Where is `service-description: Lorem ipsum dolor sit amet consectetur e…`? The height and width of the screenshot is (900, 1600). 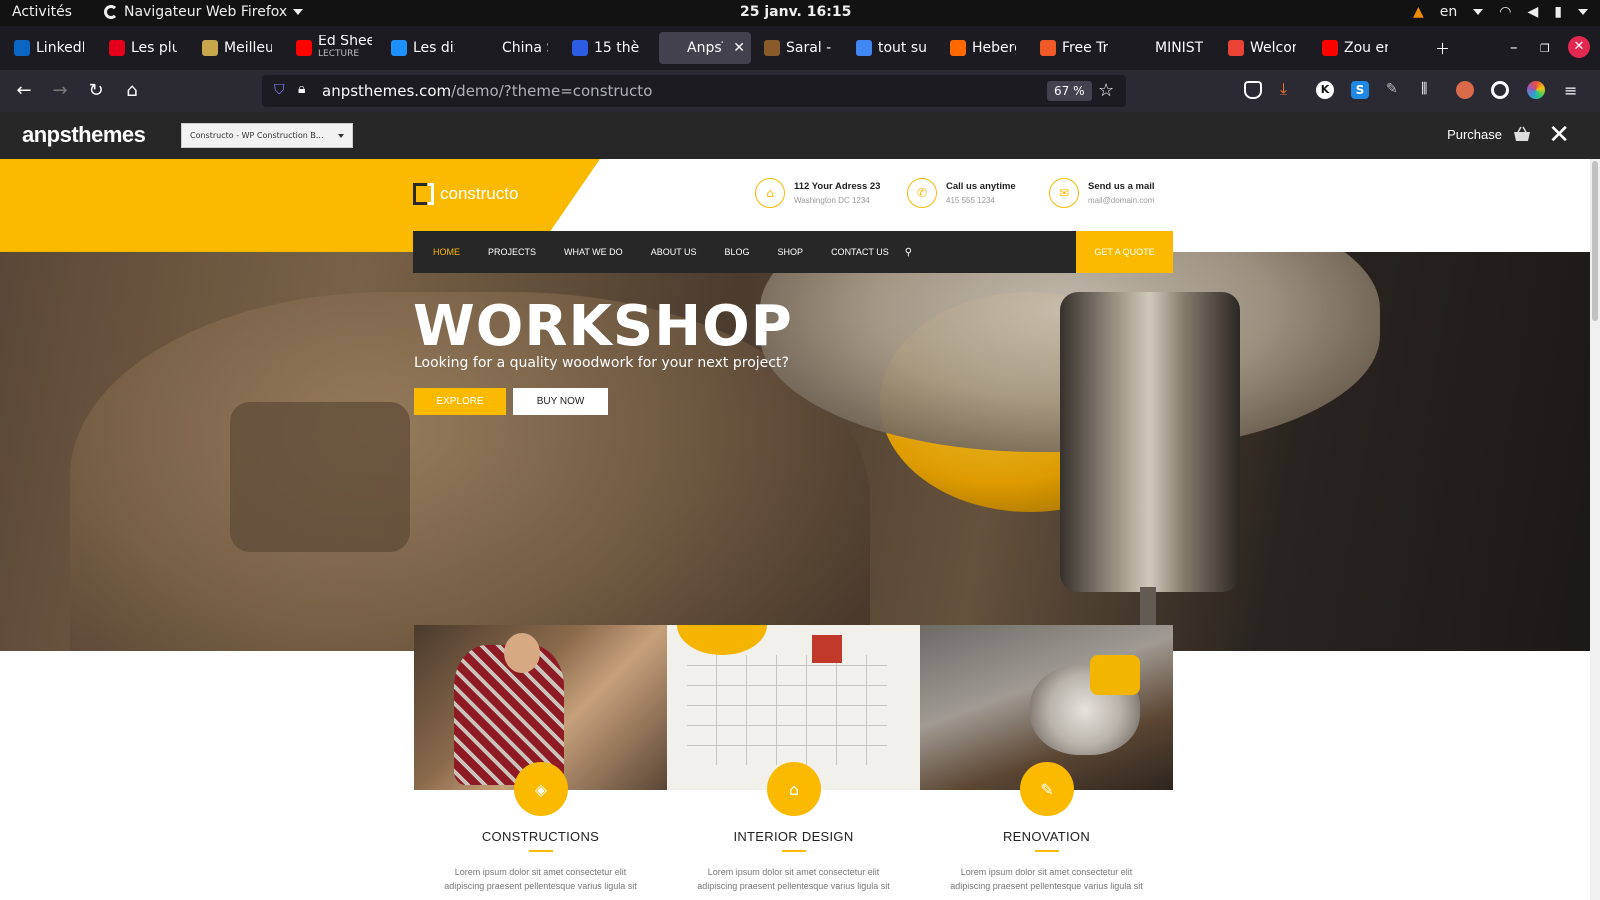
service-description: Lorem ipsum dolor sit amet consectetur e… is located at coordinates (793, 879).